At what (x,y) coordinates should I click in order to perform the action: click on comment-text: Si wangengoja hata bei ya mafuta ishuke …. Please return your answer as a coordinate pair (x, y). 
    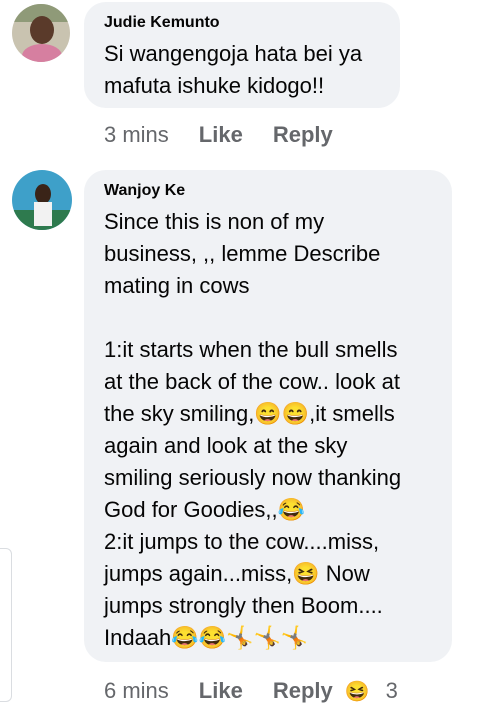
    Looking at the image, I should click on (233, 69).